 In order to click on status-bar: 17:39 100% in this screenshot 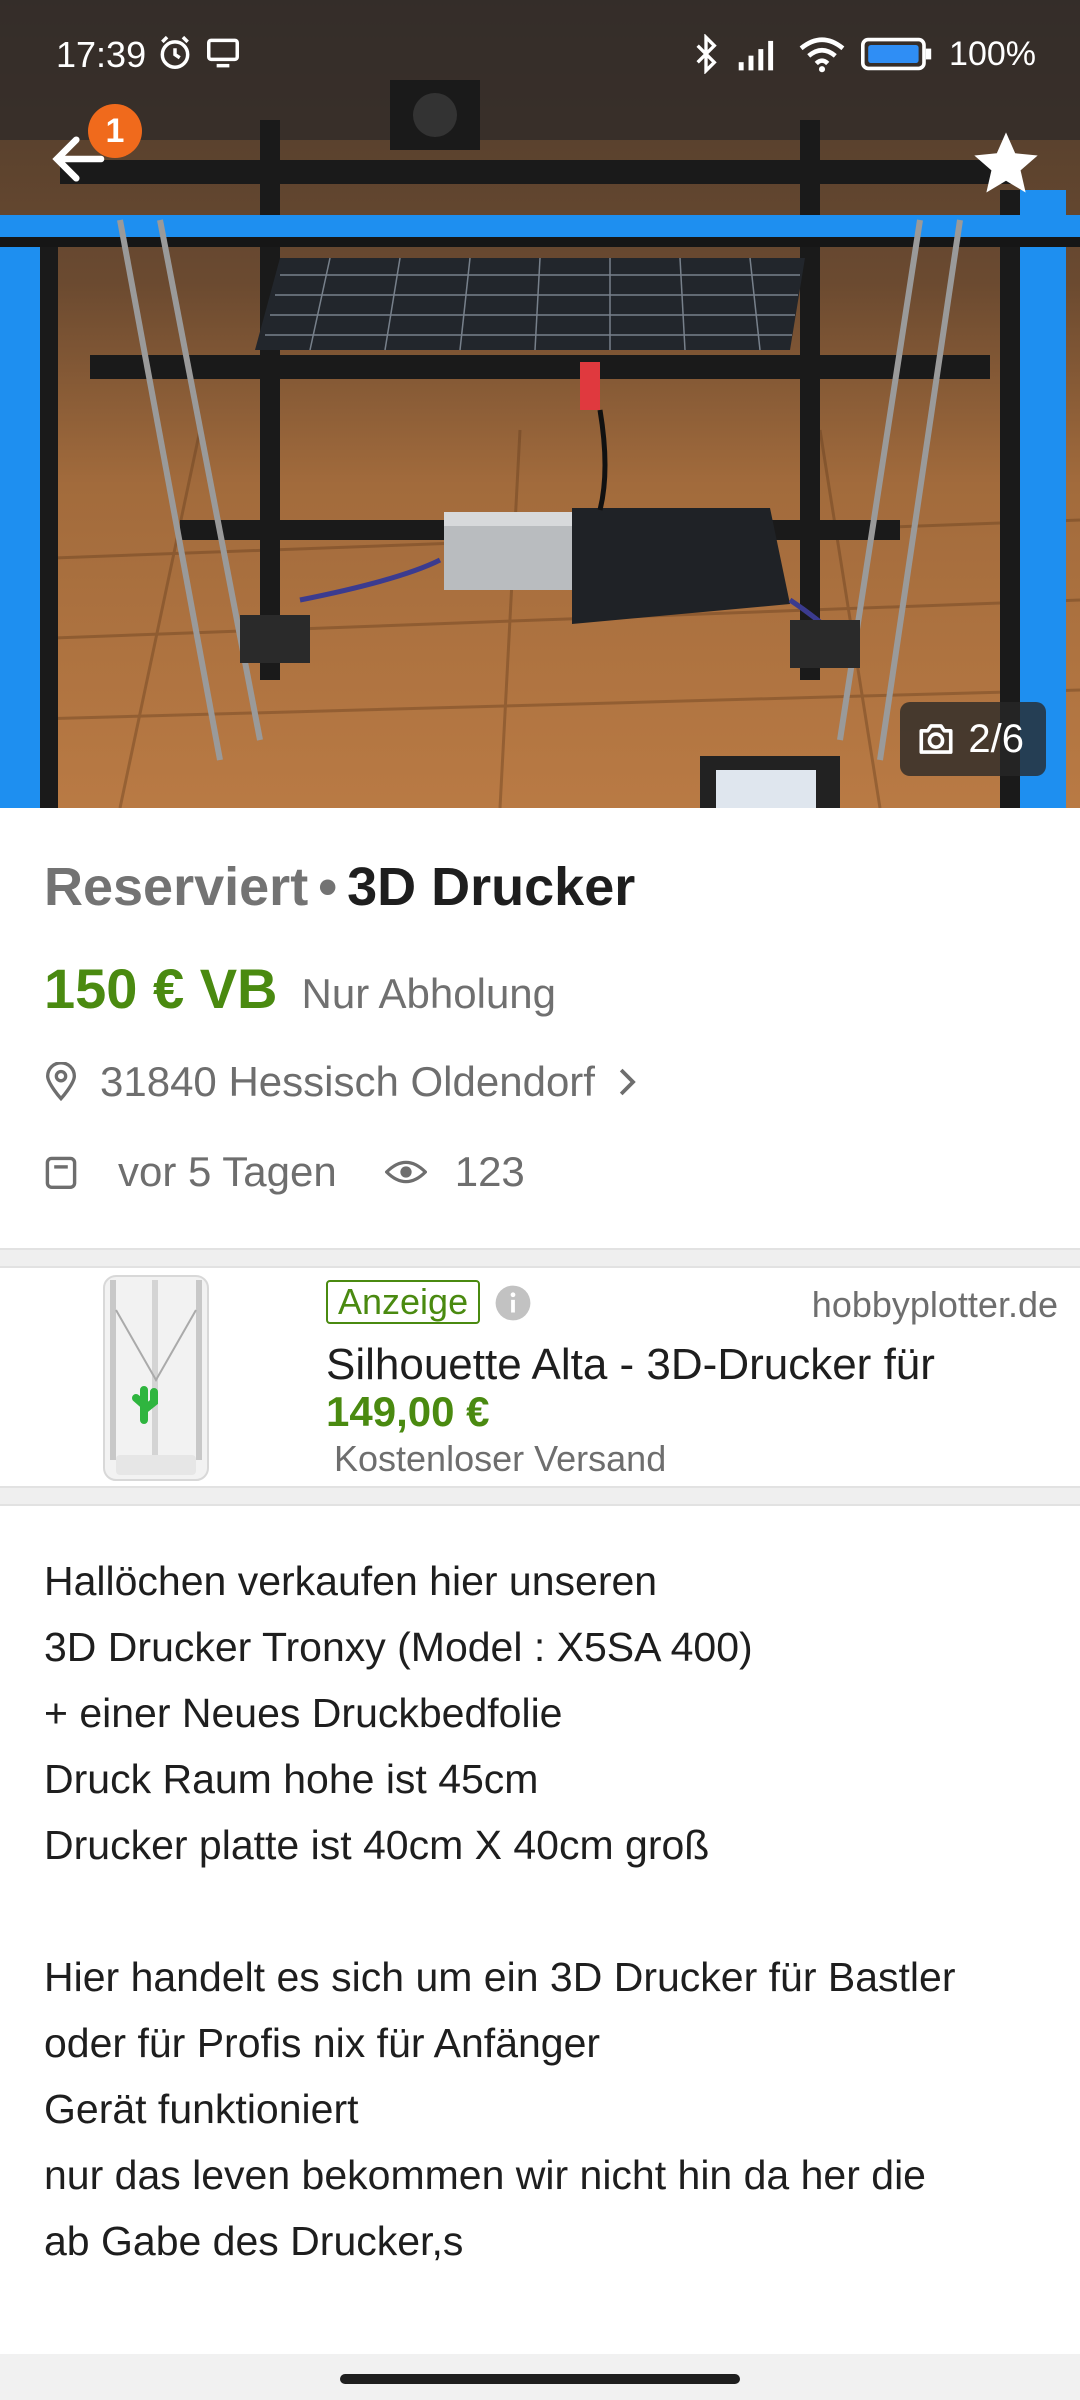, I will do `click(540, 55)`.